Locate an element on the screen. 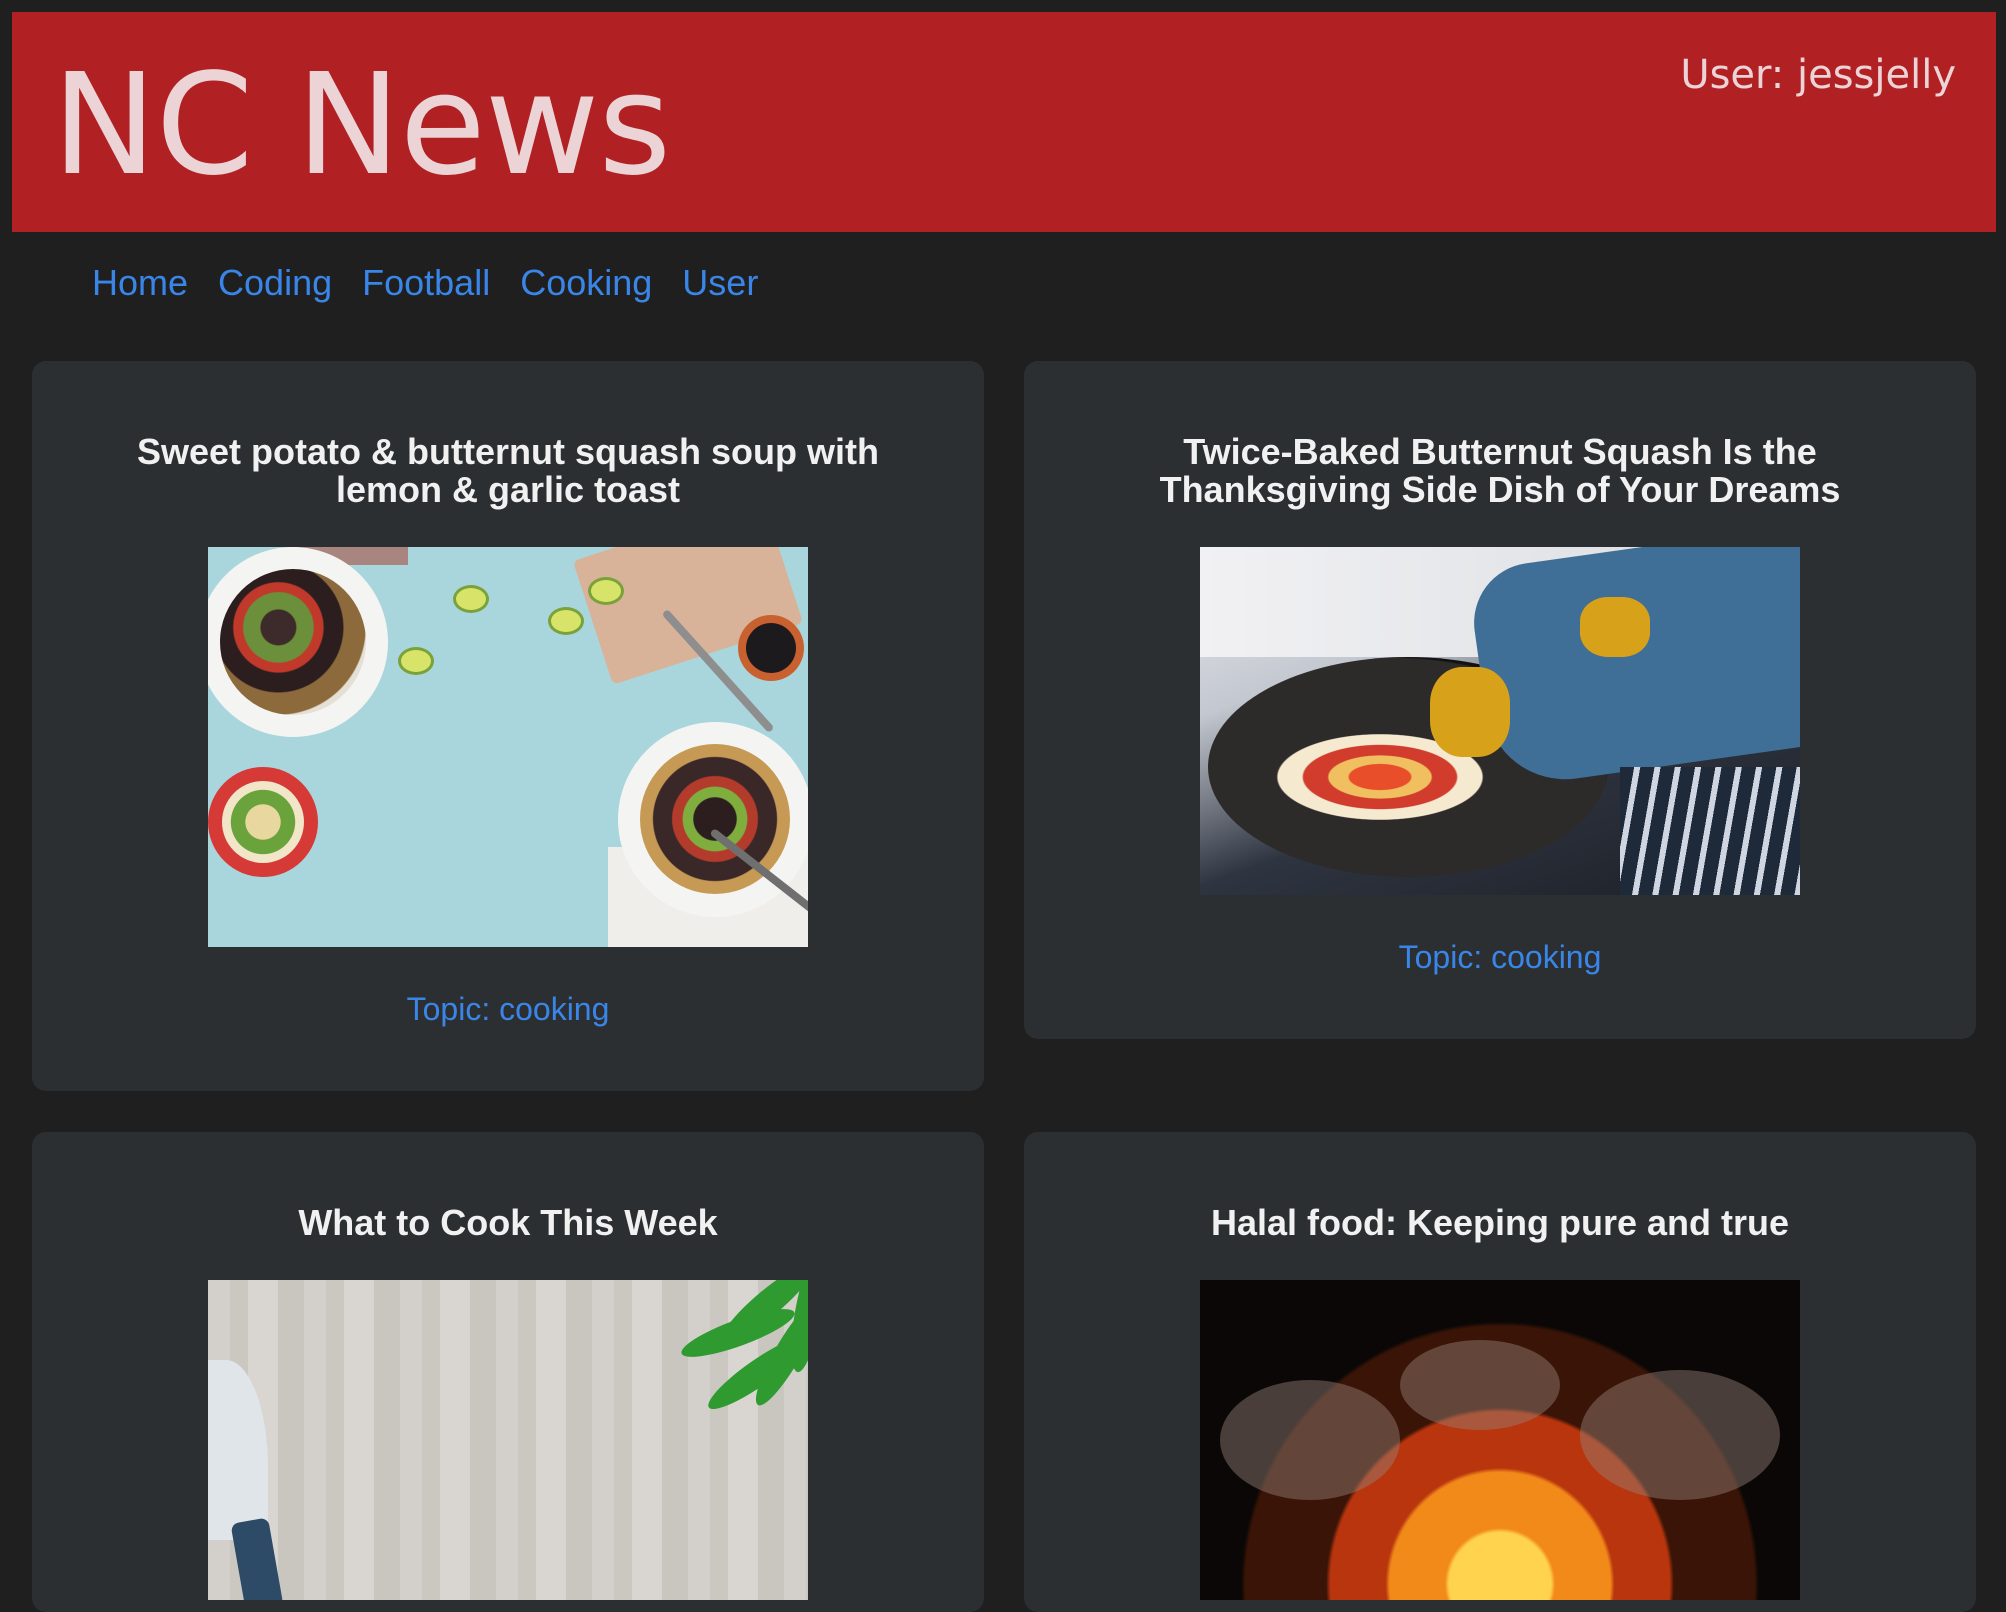  nav-link-football: Football is located at coordinates (426, 283).